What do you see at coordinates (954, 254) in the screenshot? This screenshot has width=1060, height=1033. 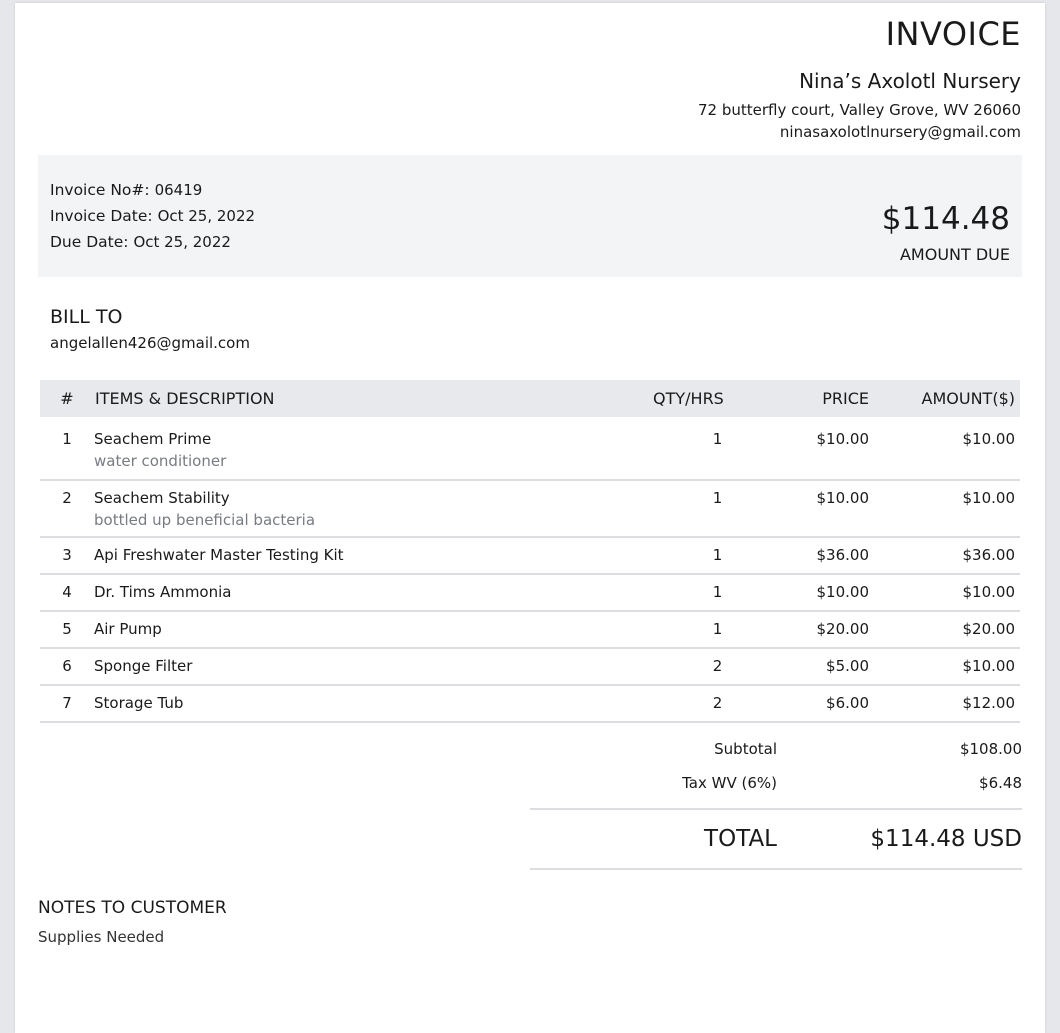 I see `amount-due-label: AMOUNT DUE` at bounding box center [954, 254].